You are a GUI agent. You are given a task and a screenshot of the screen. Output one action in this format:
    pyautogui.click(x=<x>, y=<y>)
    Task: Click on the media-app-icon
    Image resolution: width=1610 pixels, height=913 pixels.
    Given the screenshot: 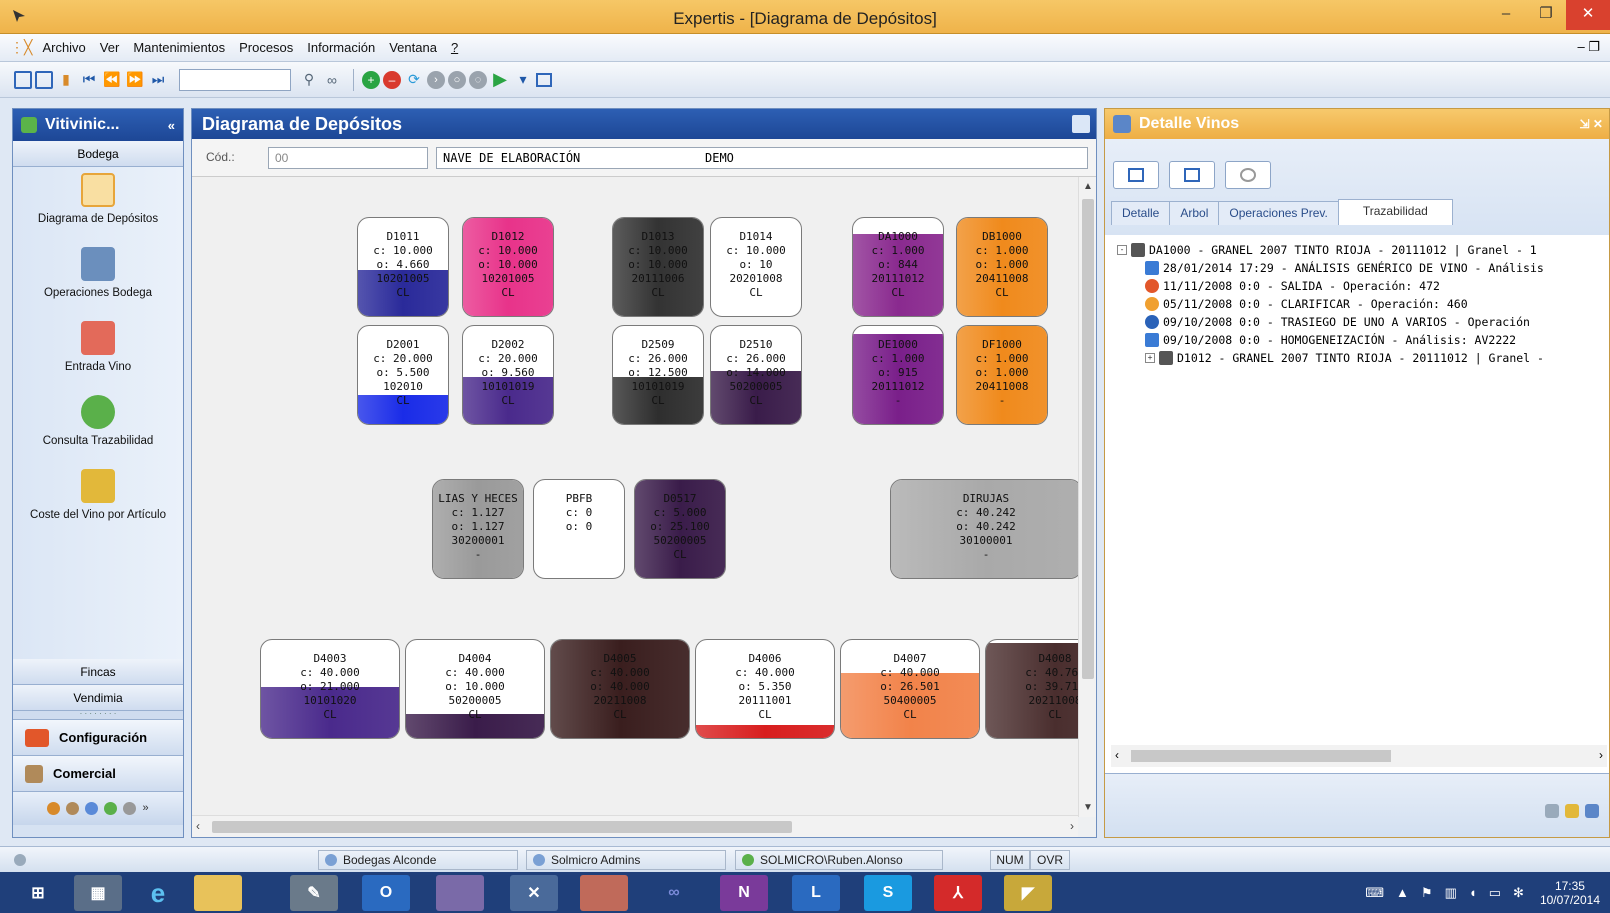 What is the action you would take?
    pyautogui.click(x=604, y=893)
    